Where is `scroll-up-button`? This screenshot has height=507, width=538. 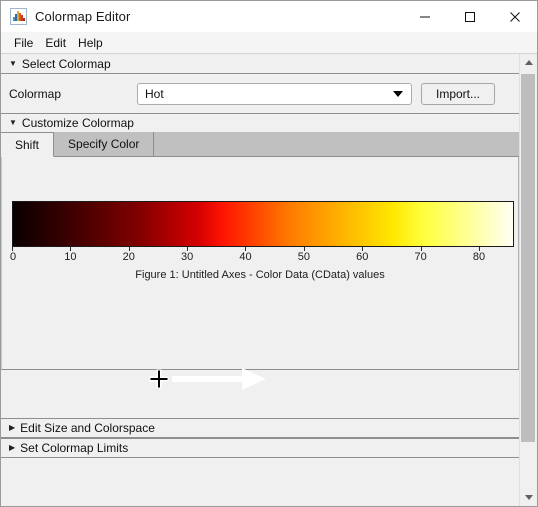
scroll-up-button is located at coordinates (528, 62).